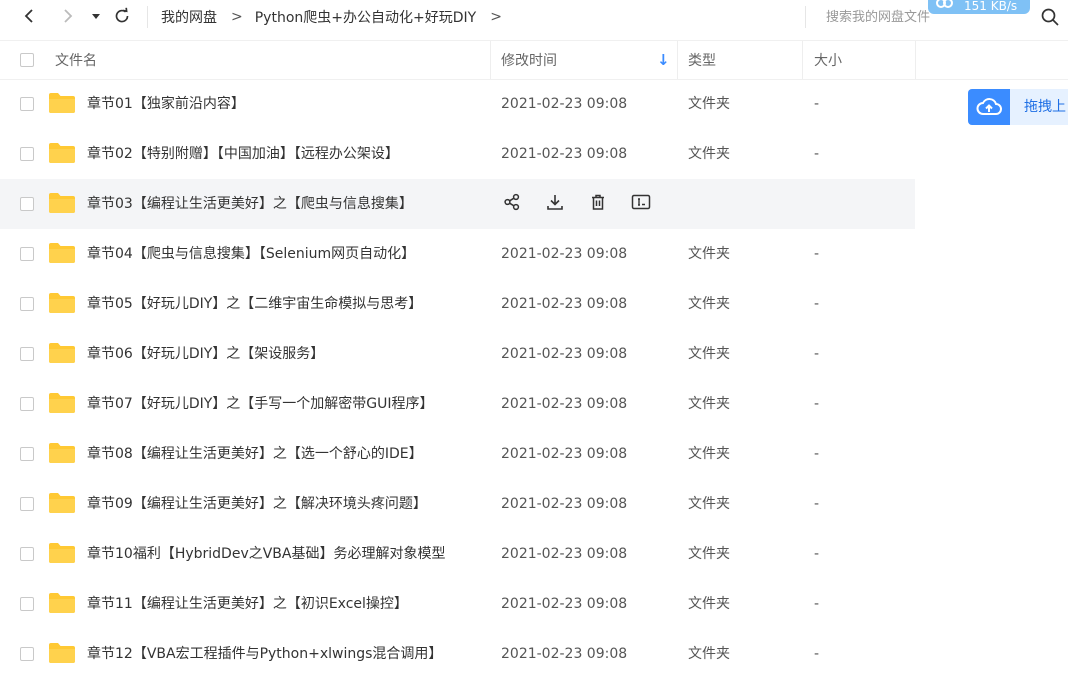  What do you see at coordinates (457, 104) in the screenshot?
I see `table-row: 章节01【独家前沿内容】 2021-02-23 09:08 文件夹 -` at bounding box center [457, 104].